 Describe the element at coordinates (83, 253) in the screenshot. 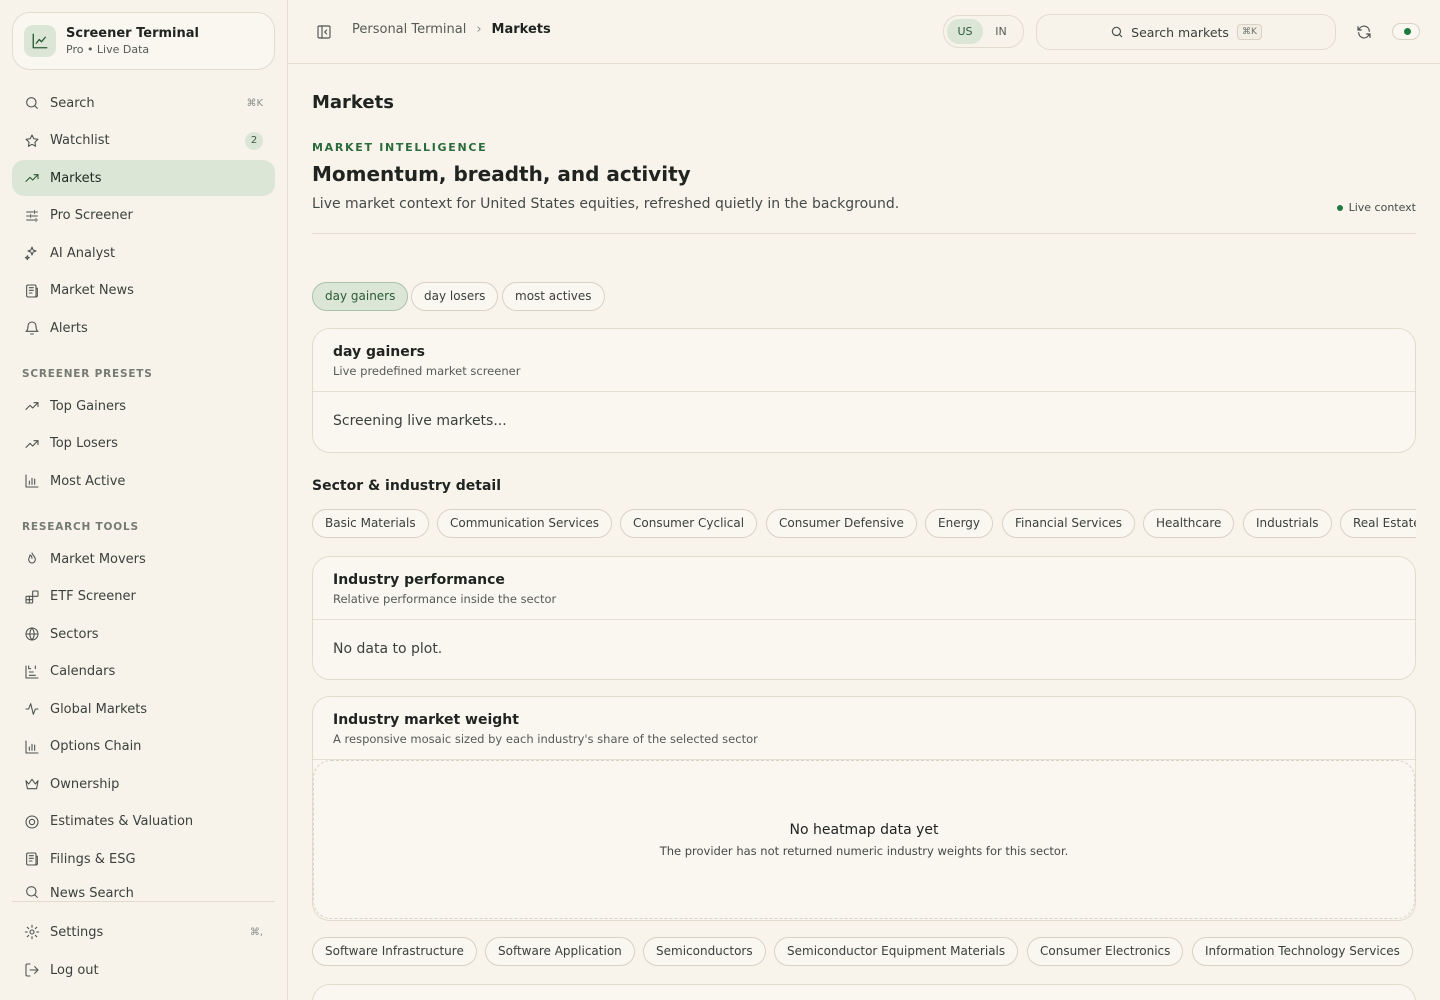

I see `sidebar-item-label: AI Analyst` at that location.